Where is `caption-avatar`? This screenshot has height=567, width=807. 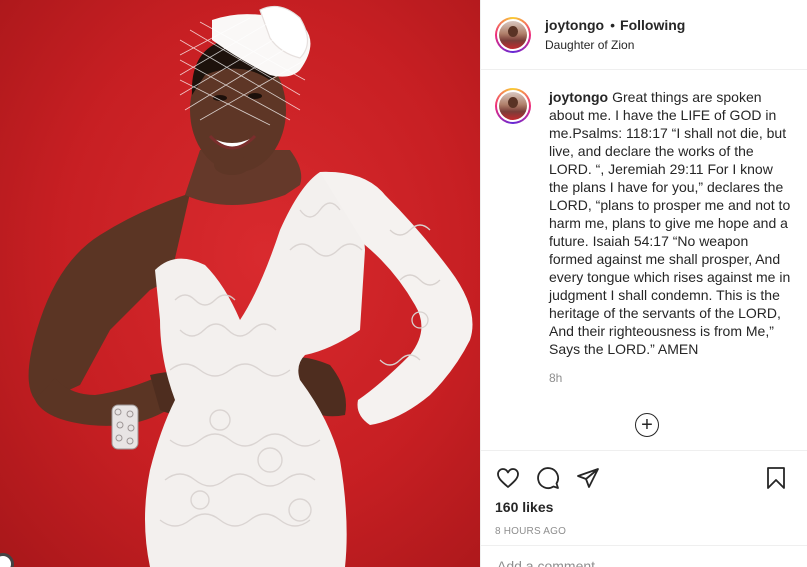
caption-avatar is located at coordinates (513, 106).